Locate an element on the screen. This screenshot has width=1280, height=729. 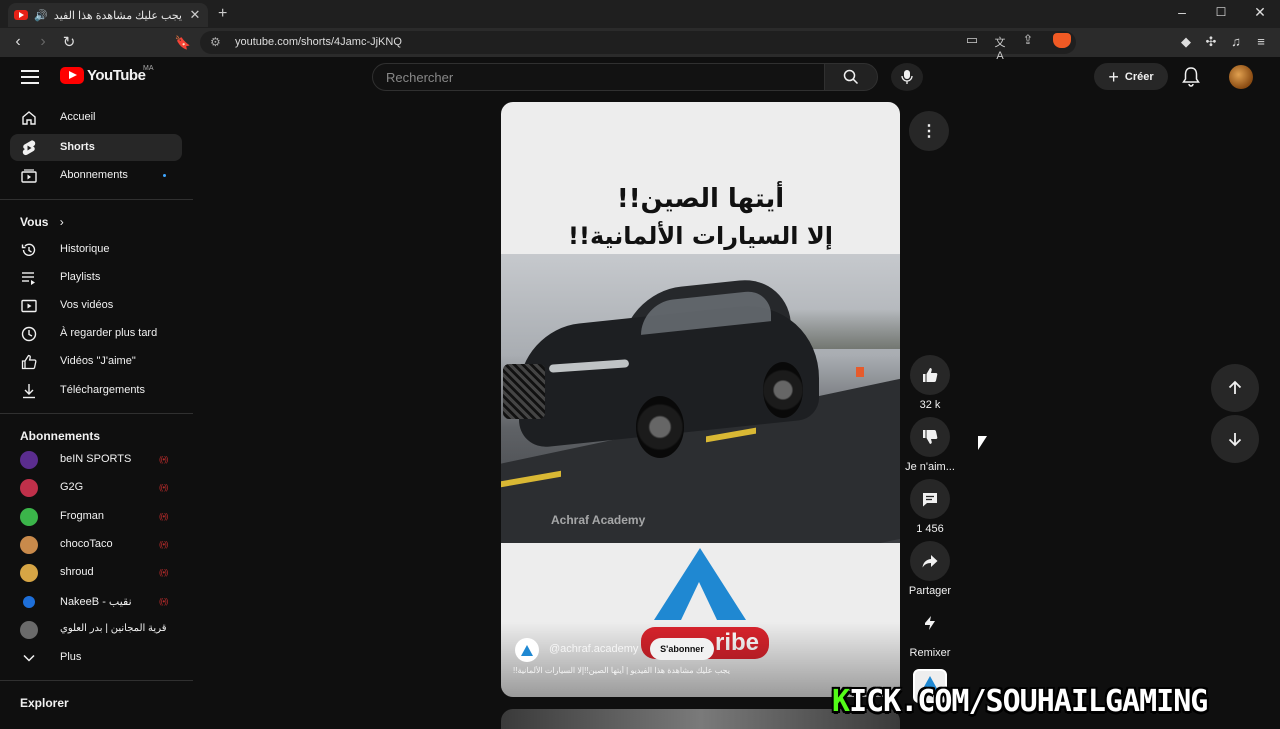
create-button: + Créer is located at coordinates (1131, 76).